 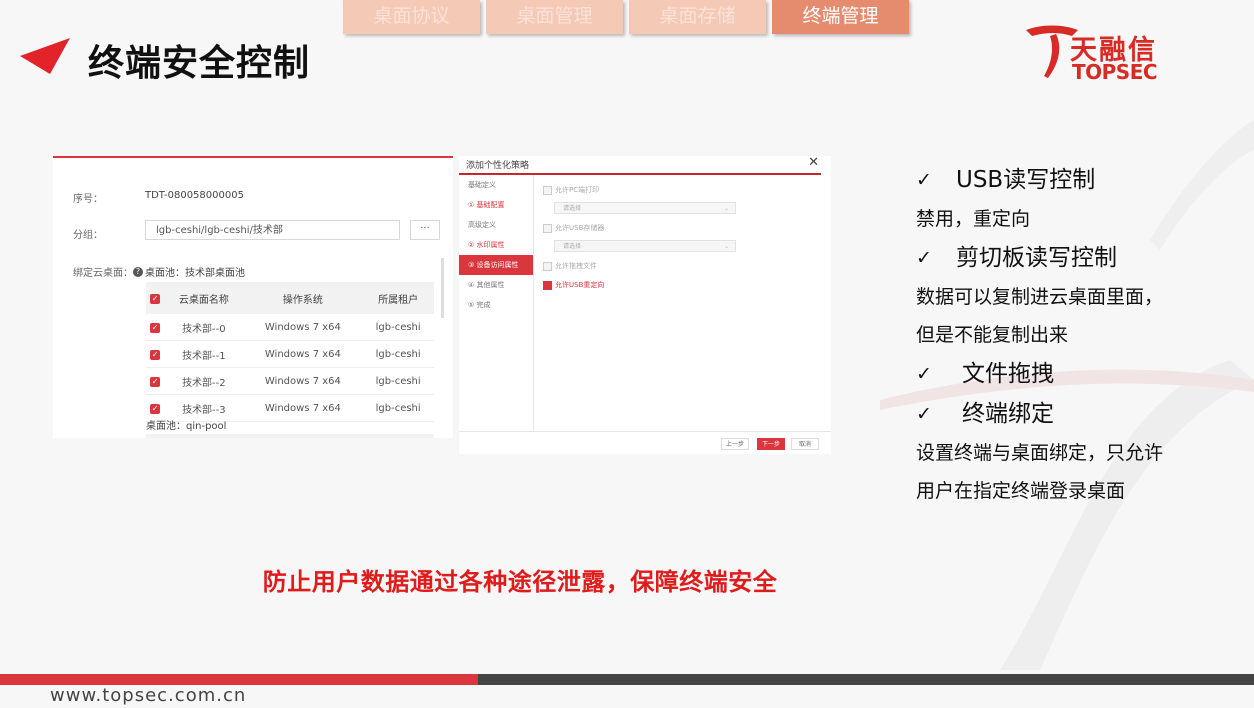 What do you see at coordinates (554, 17) in the screenshot?
I see `tab-desktop-management: 桌面管理` at bounding box center [554, 17].